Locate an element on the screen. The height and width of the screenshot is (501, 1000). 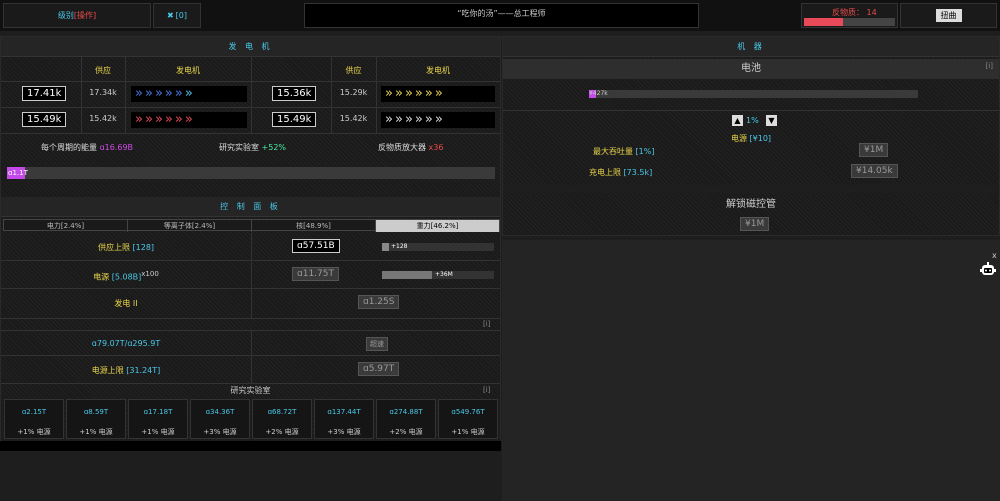
col-generator-left: 发电机 is located at coordinates (188, 70).